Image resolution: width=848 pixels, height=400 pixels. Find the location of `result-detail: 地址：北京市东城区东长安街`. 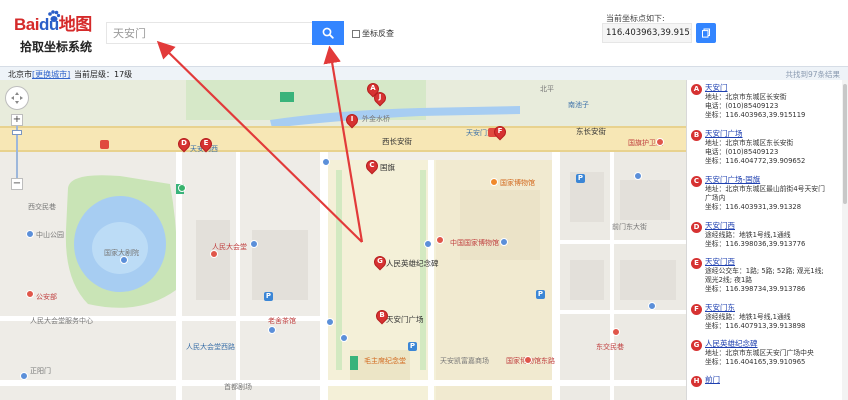

result-detail: 地址：北京市东城区东长安街 is located at coordinates (749, 143).